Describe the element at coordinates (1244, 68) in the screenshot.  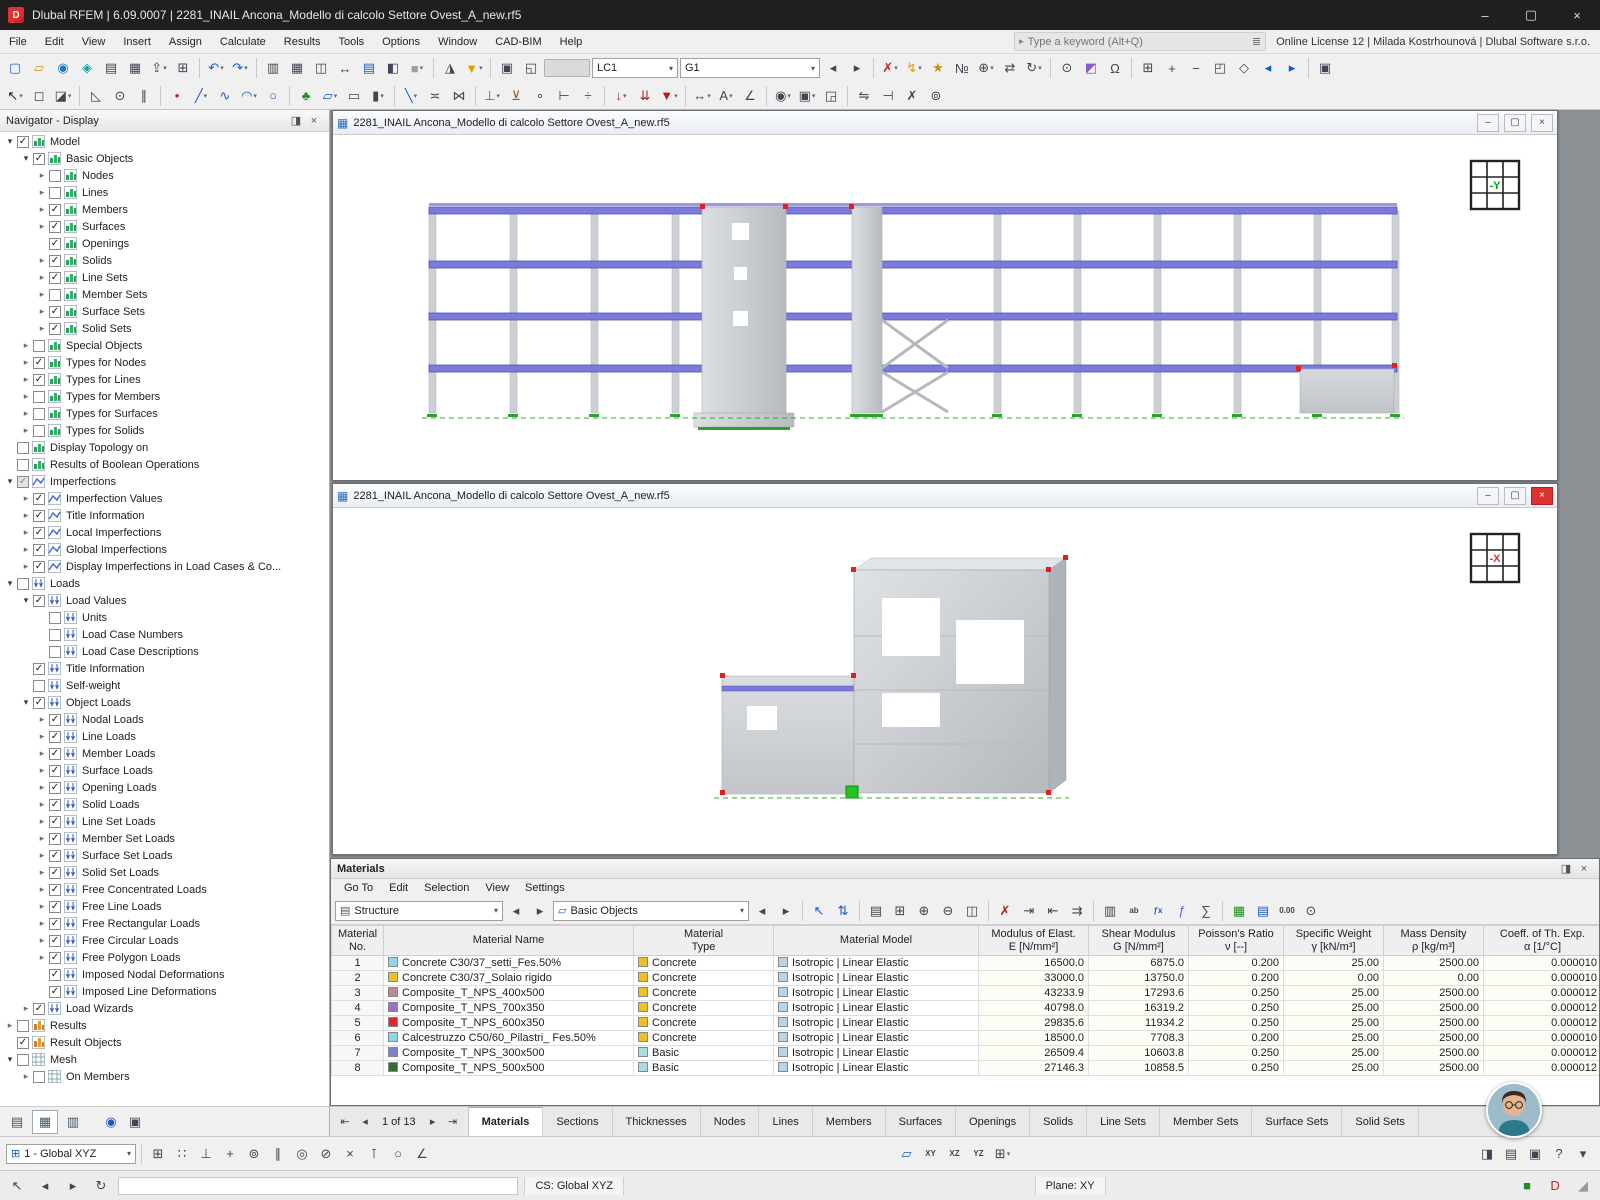
I see `fit-view-button: ◇` at that location.